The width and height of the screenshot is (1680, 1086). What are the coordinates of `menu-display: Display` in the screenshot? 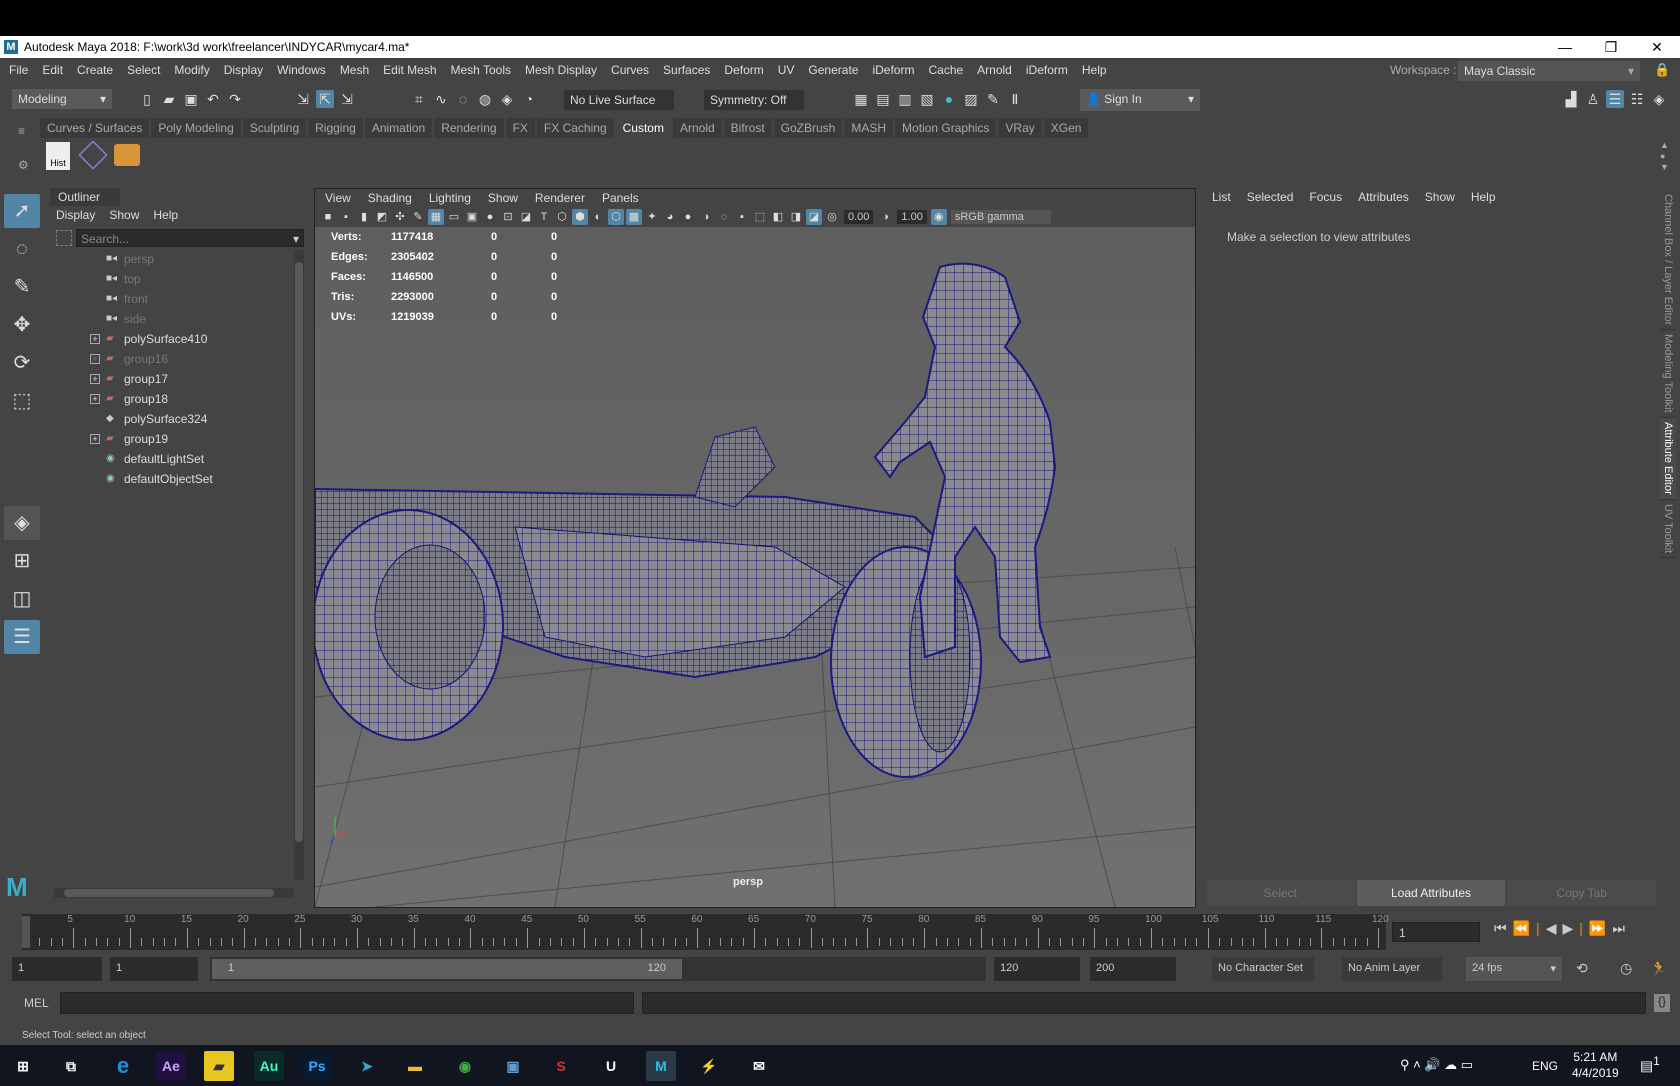 It's located at (243, 70).